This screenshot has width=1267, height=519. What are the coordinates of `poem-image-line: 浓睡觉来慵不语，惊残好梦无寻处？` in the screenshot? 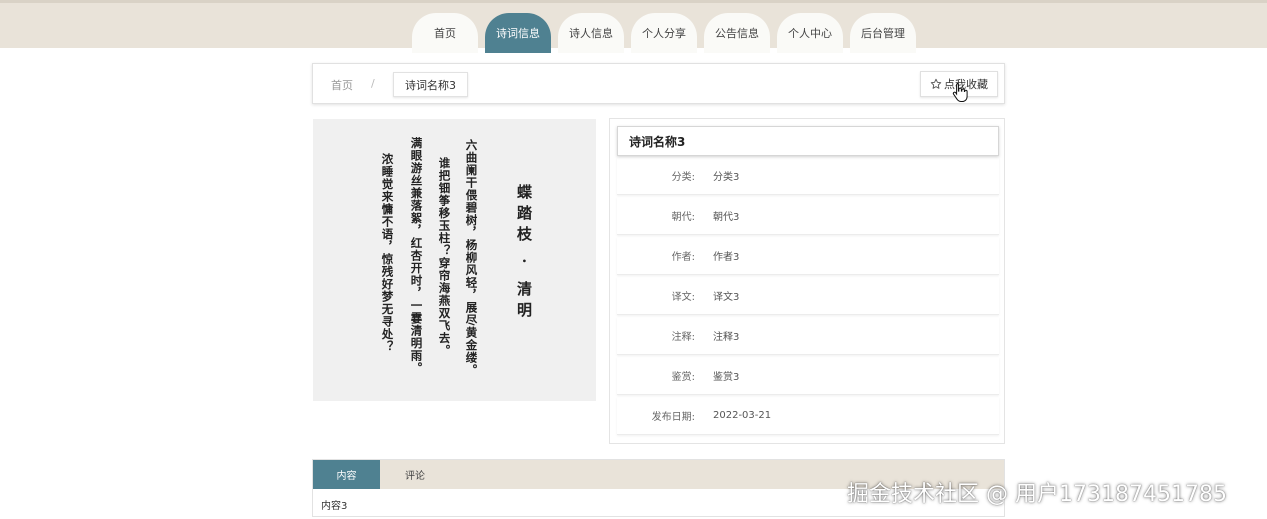 It's located at (387, 253).